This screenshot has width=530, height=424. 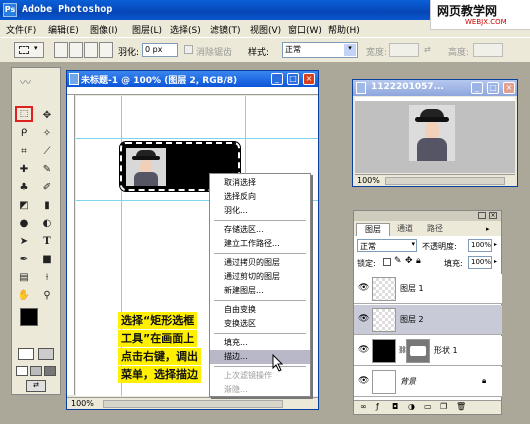 I want to click on imageready-icon: ⇄, so click(x=36, y=386).